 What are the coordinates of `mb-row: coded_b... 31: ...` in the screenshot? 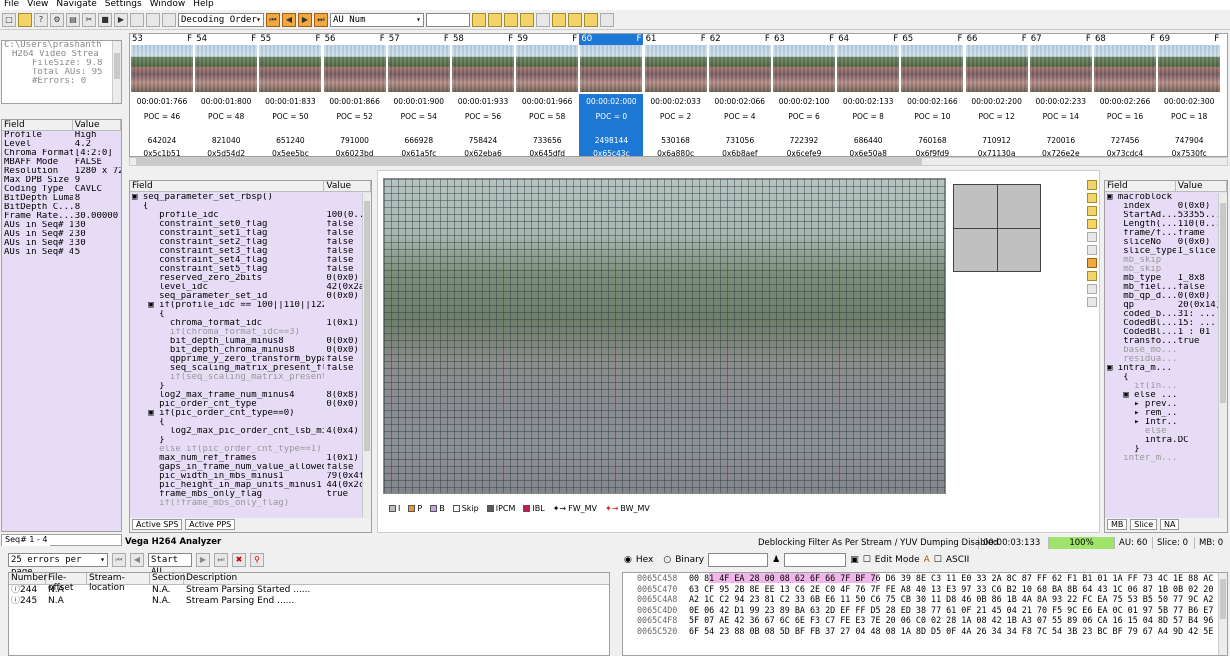 It's located at (1161, 314).